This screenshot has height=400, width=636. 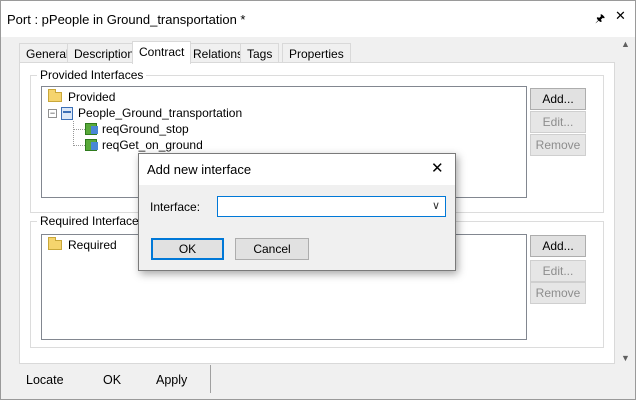 I want to click on tree-node-interface: − People_Ground_transportation, so click(x=145, y=113).